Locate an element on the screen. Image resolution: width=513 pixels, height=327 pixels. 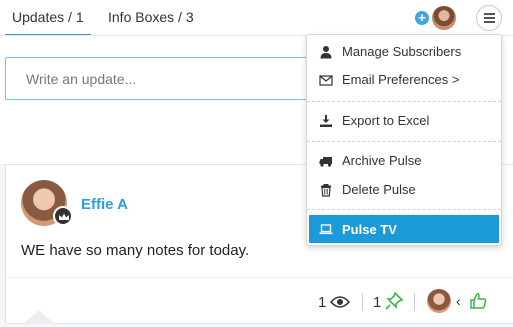
menu-item-archive-pulse: Archive Pulse is located at coordinates (404, 161).